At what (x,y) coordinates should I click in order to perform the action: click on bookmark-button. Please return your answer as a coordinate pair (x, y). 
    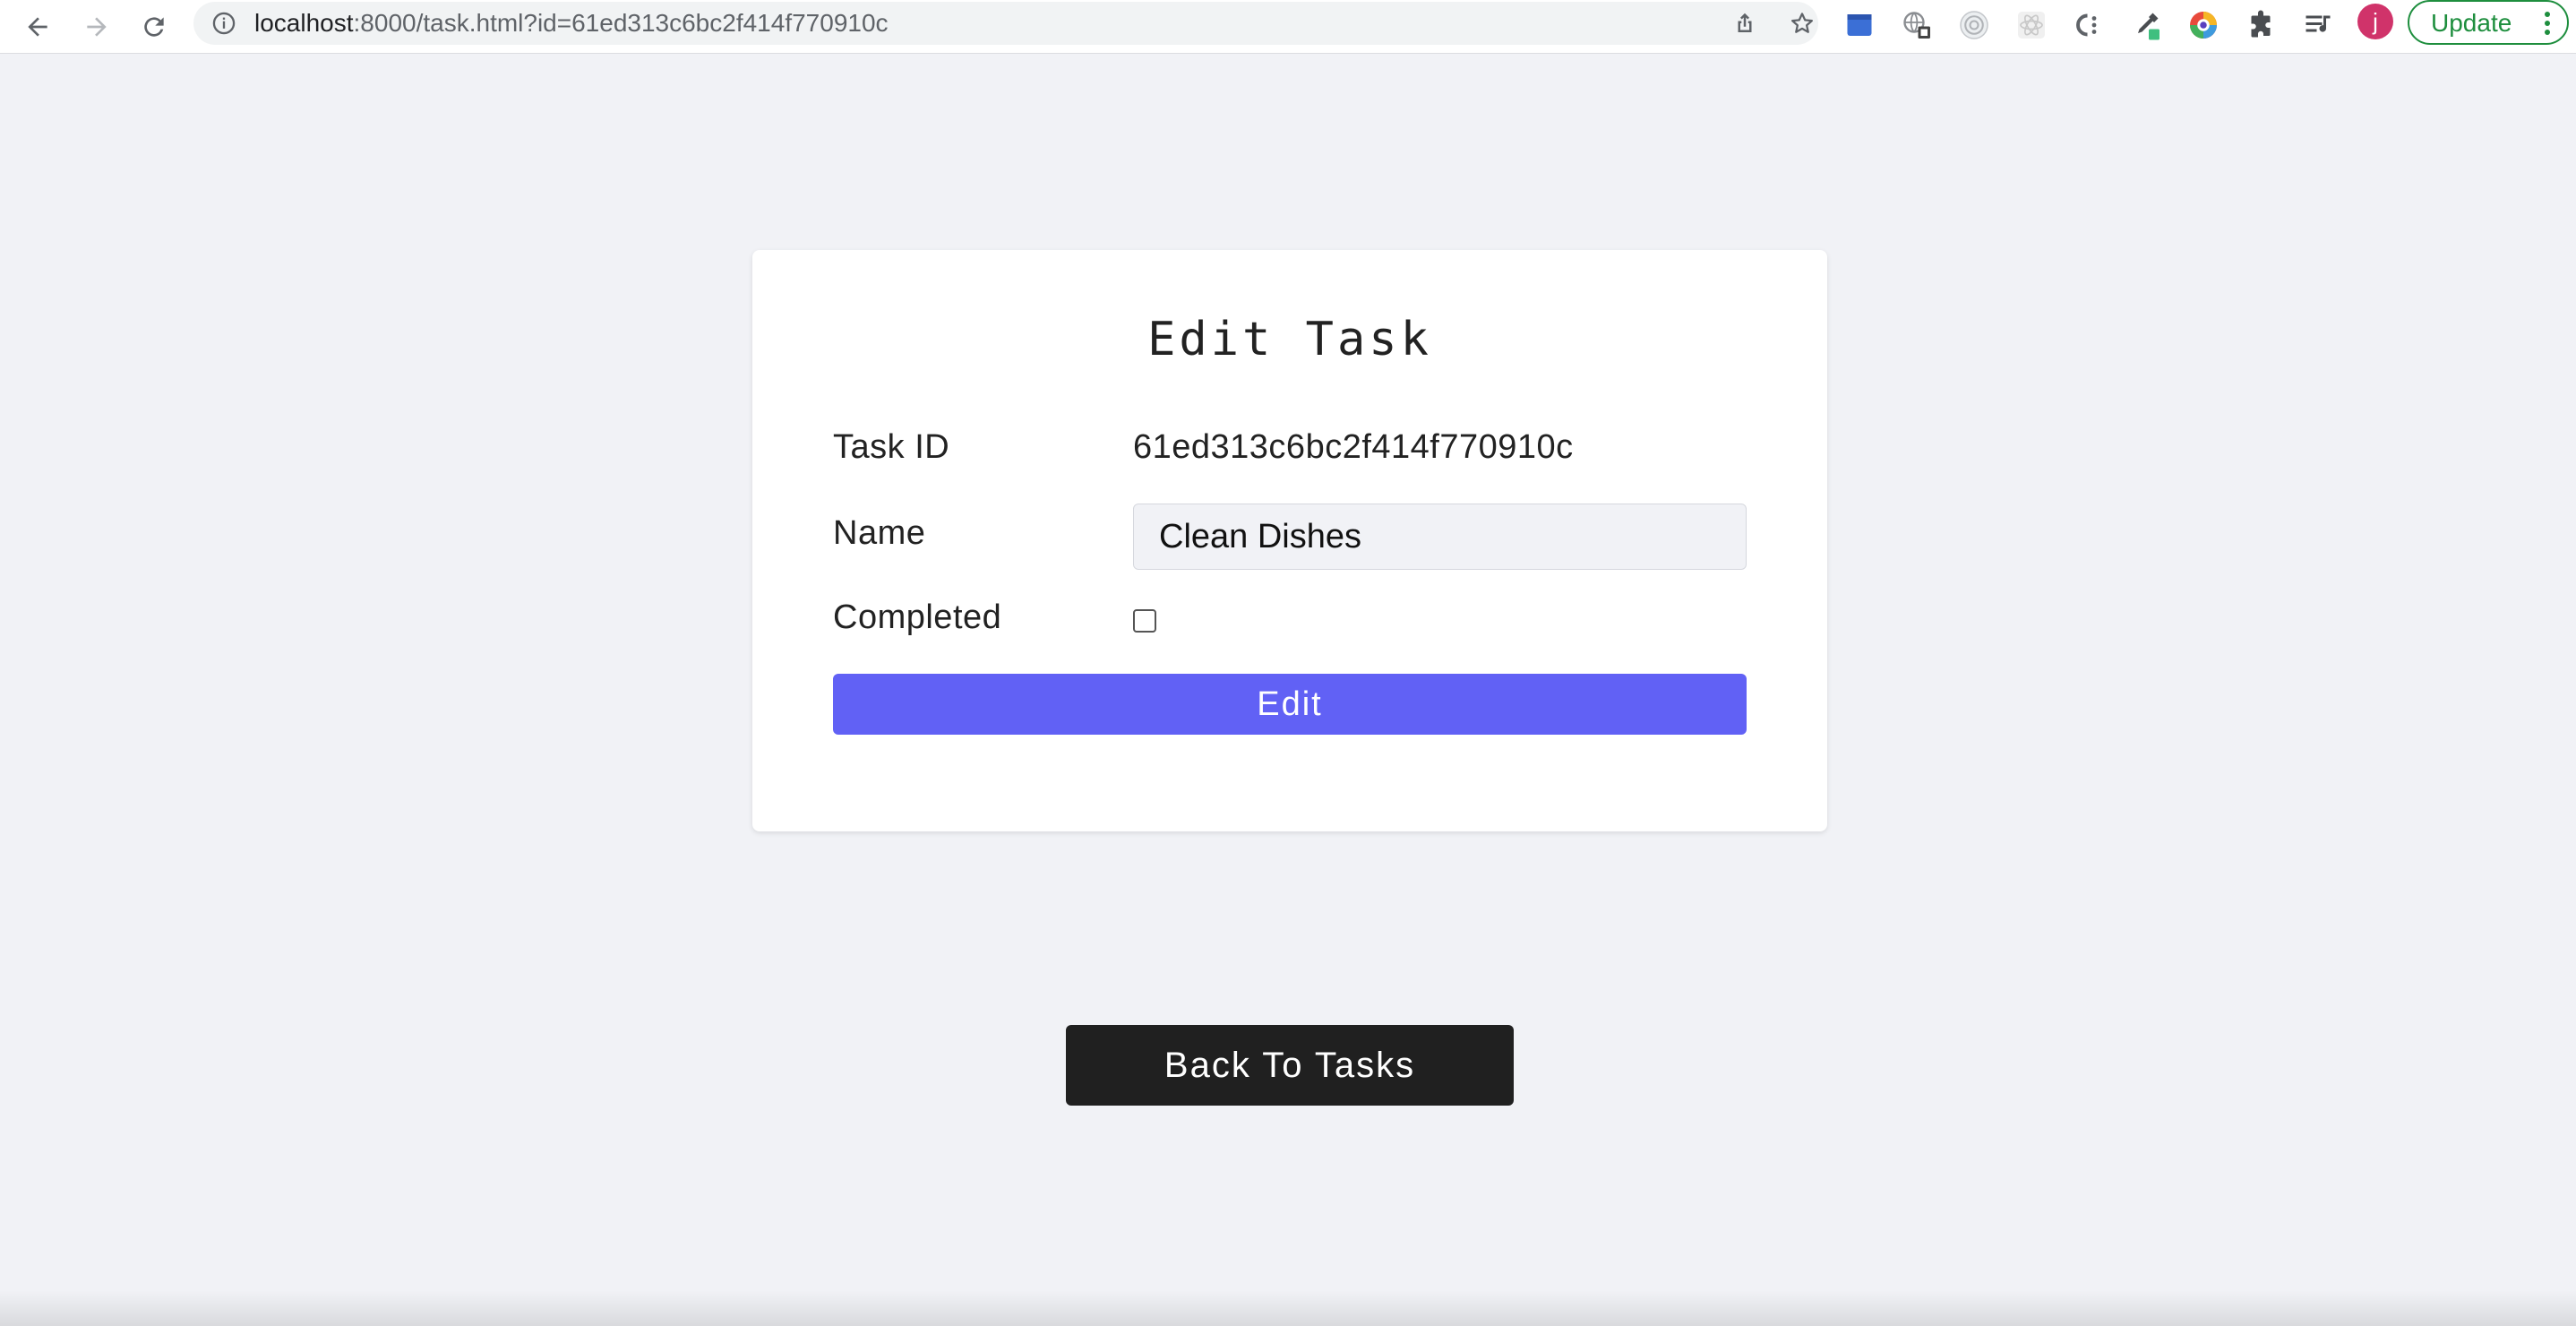
    Looking at the image, I should click on (1802, 23).